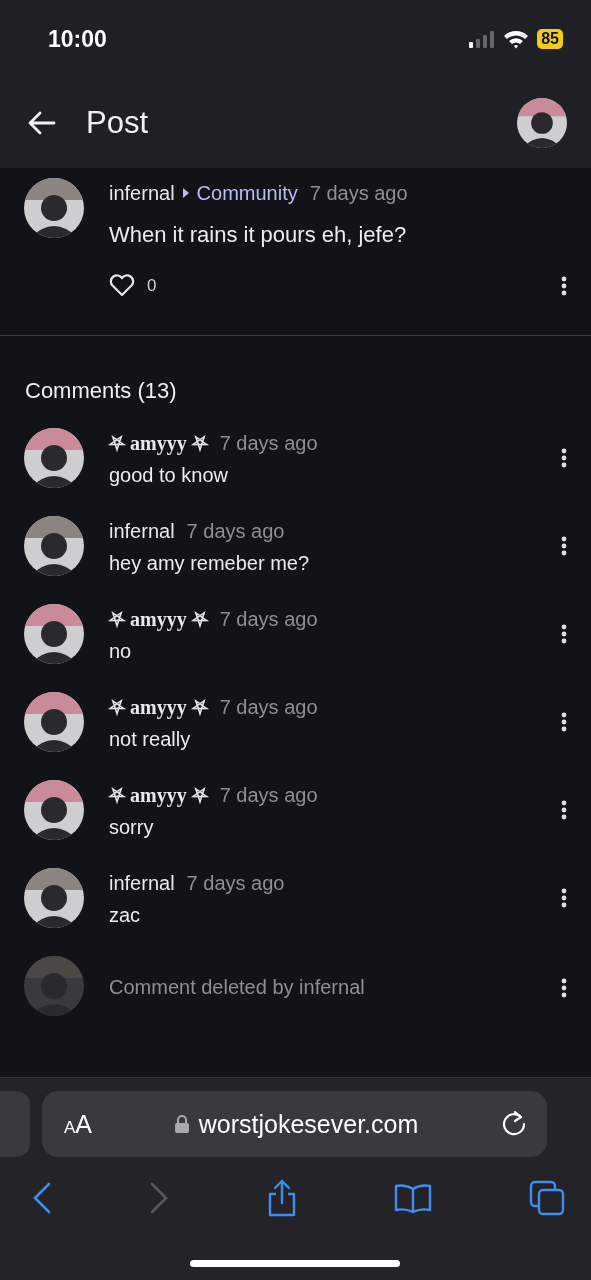  I want to click on battery-level: 85, so click(550, 39).